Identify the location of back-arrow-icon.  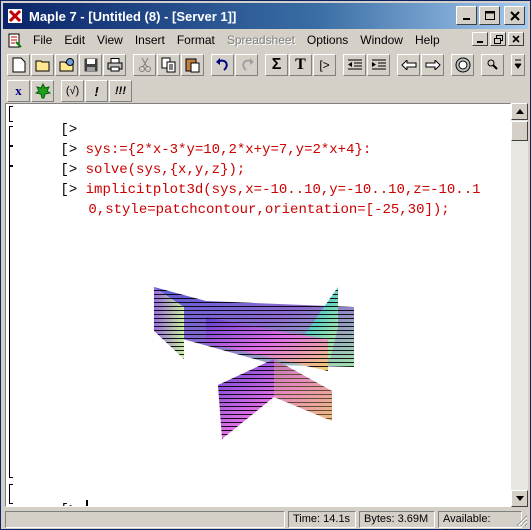
(408, 65).